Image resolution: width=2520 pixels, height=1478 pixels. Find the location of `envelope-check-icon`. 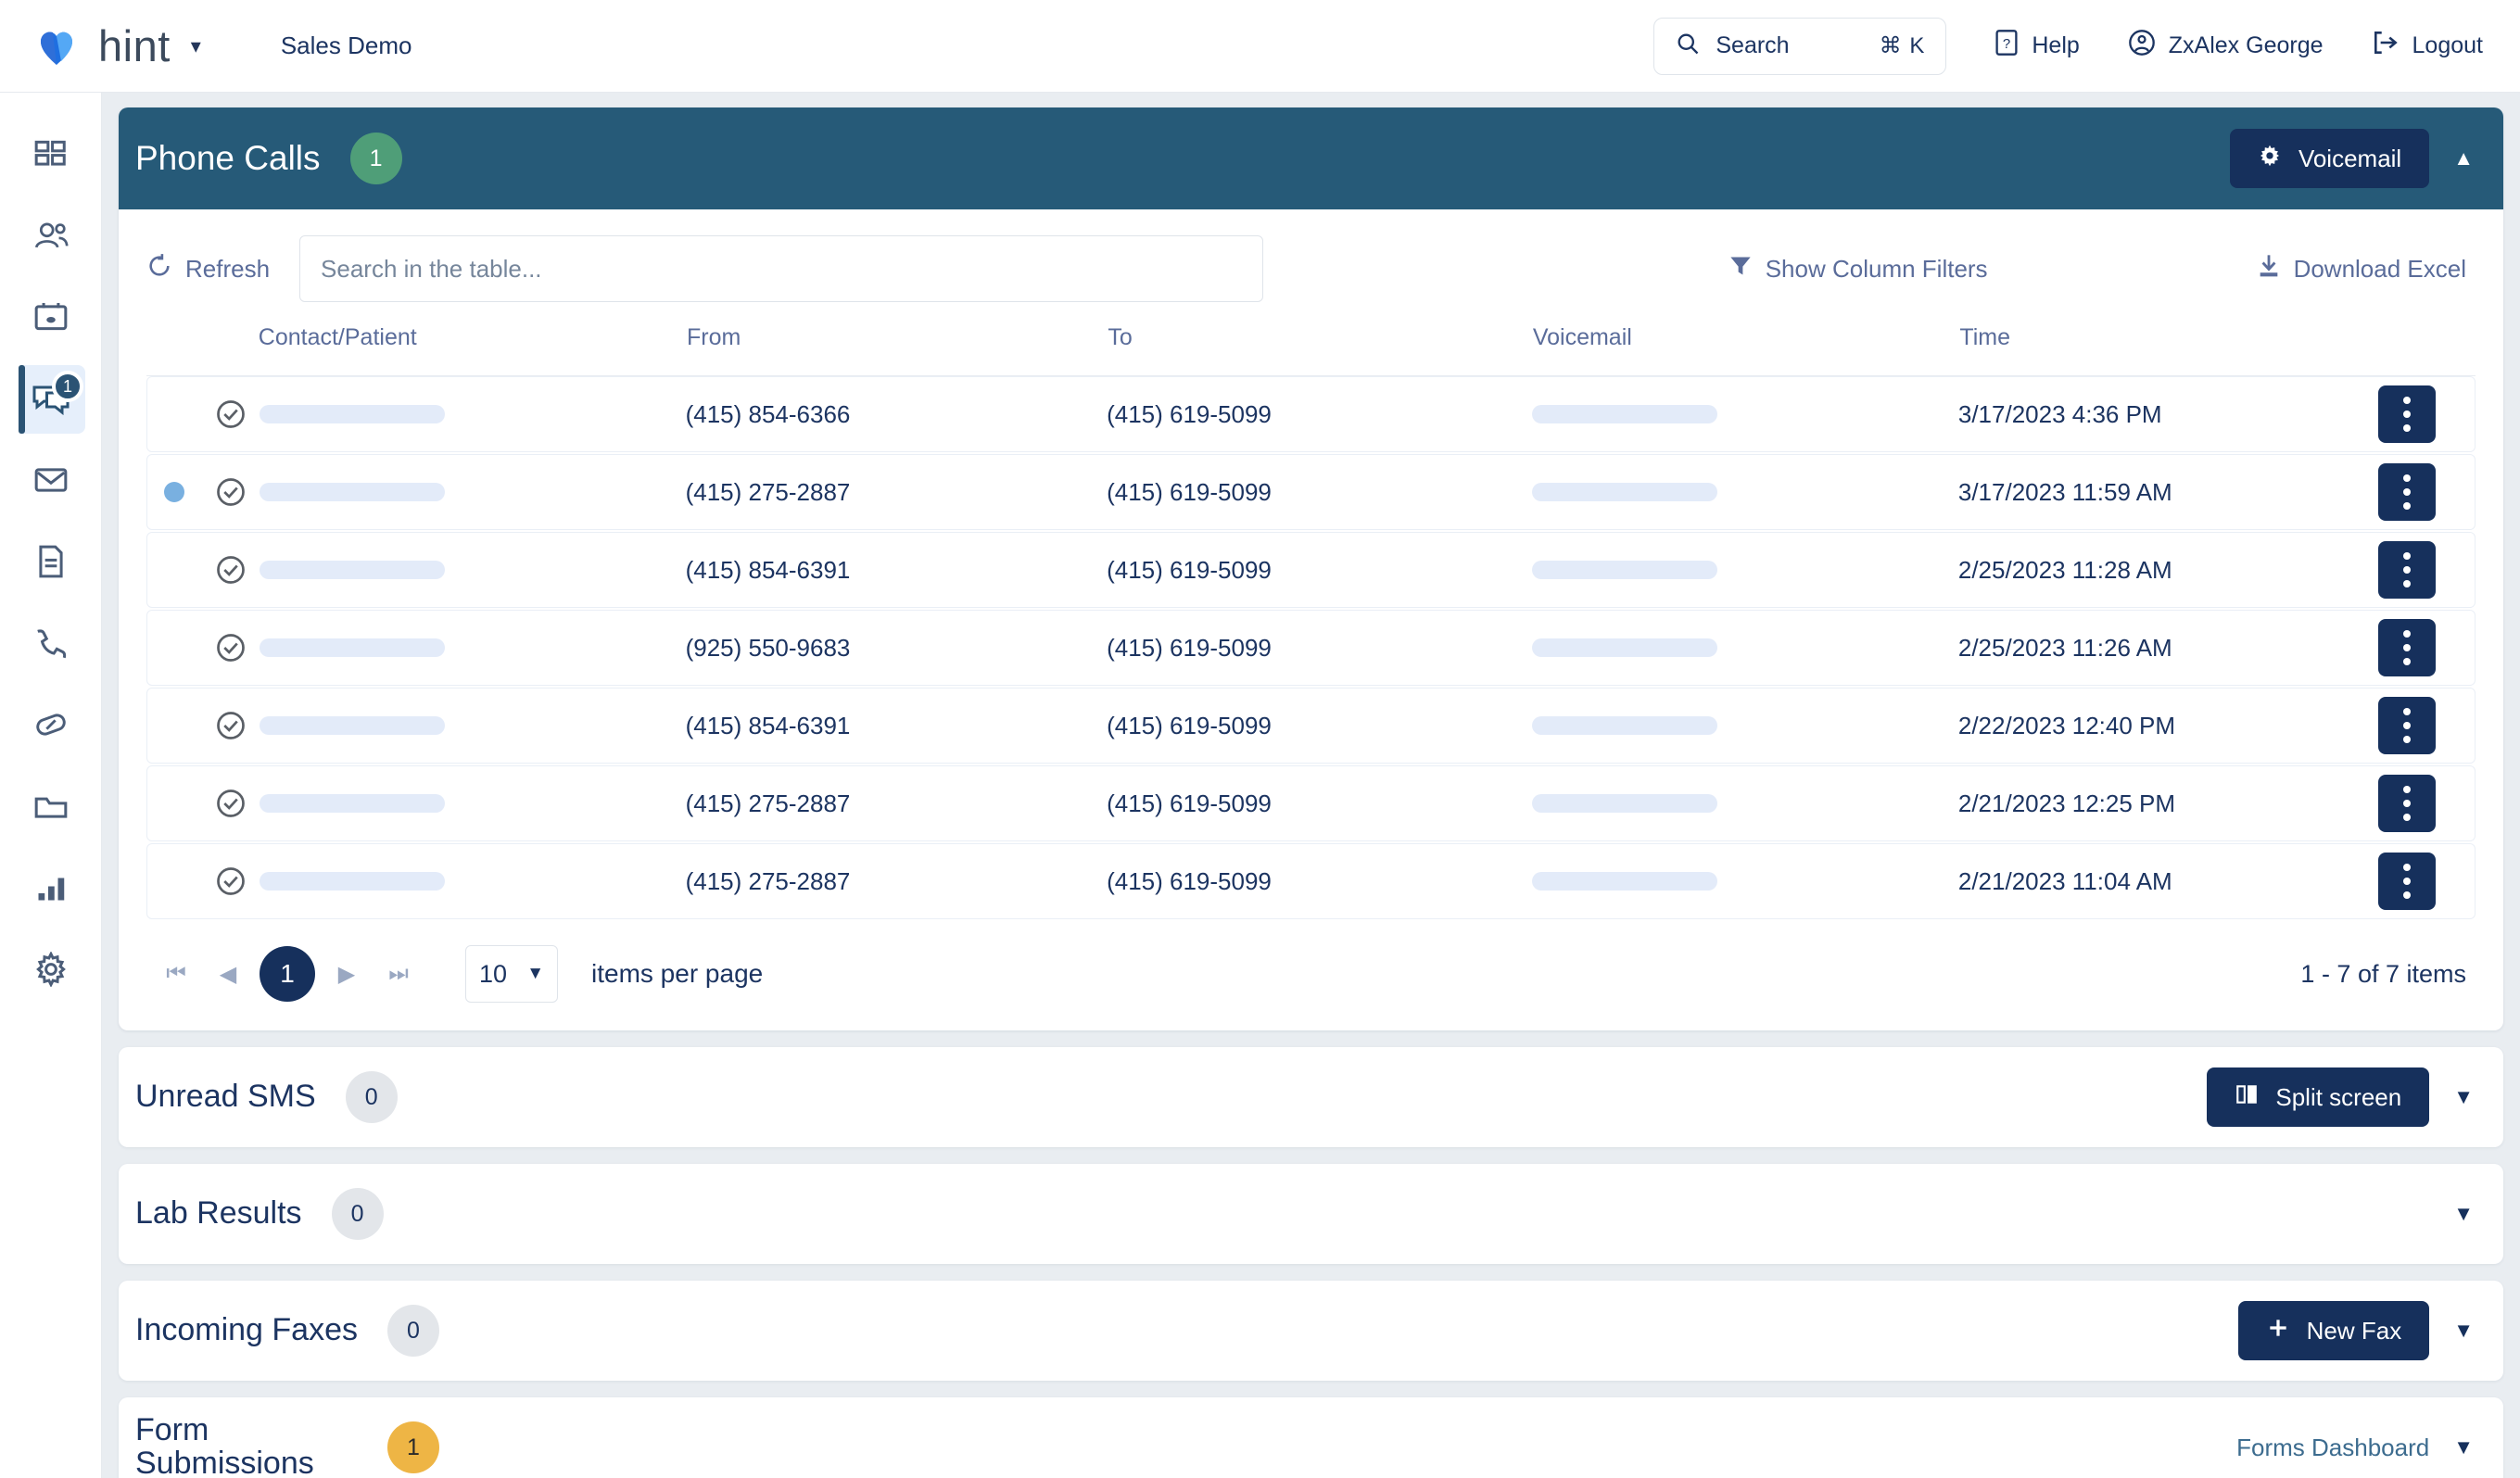

envelope-check-icon is located at coordinates (51, 482).